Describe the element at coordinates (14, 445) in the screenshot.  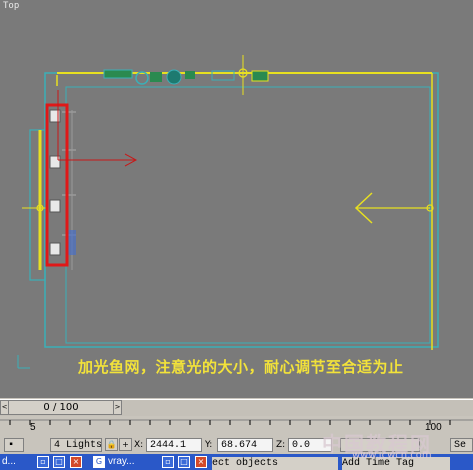
I see `script-listener-button: ▪` at that location.